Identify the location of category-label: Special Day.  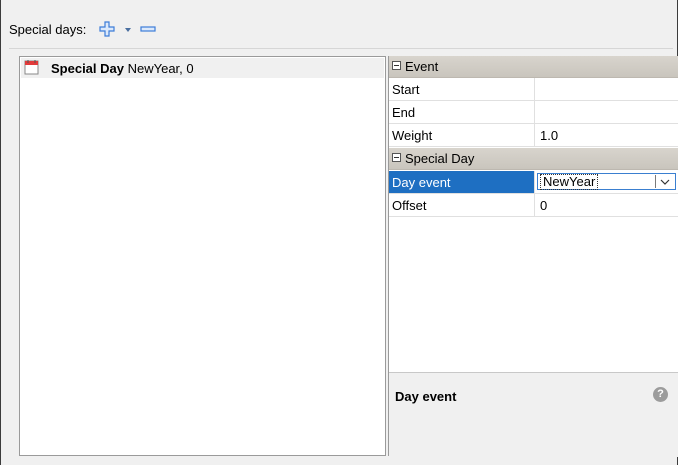
(440, 158).